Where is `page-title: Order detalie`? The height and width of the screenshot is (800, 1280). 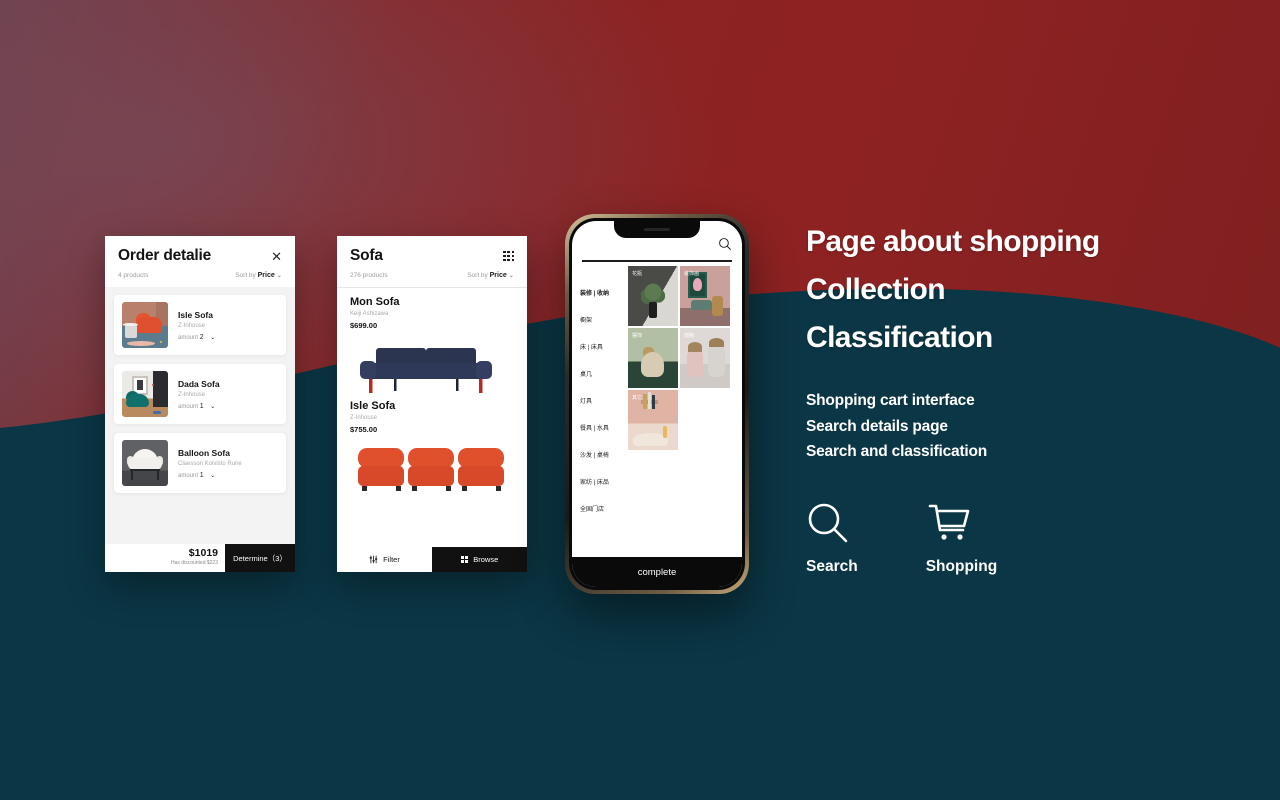
page-title: Order detalie is located at coordinates (165, 255).